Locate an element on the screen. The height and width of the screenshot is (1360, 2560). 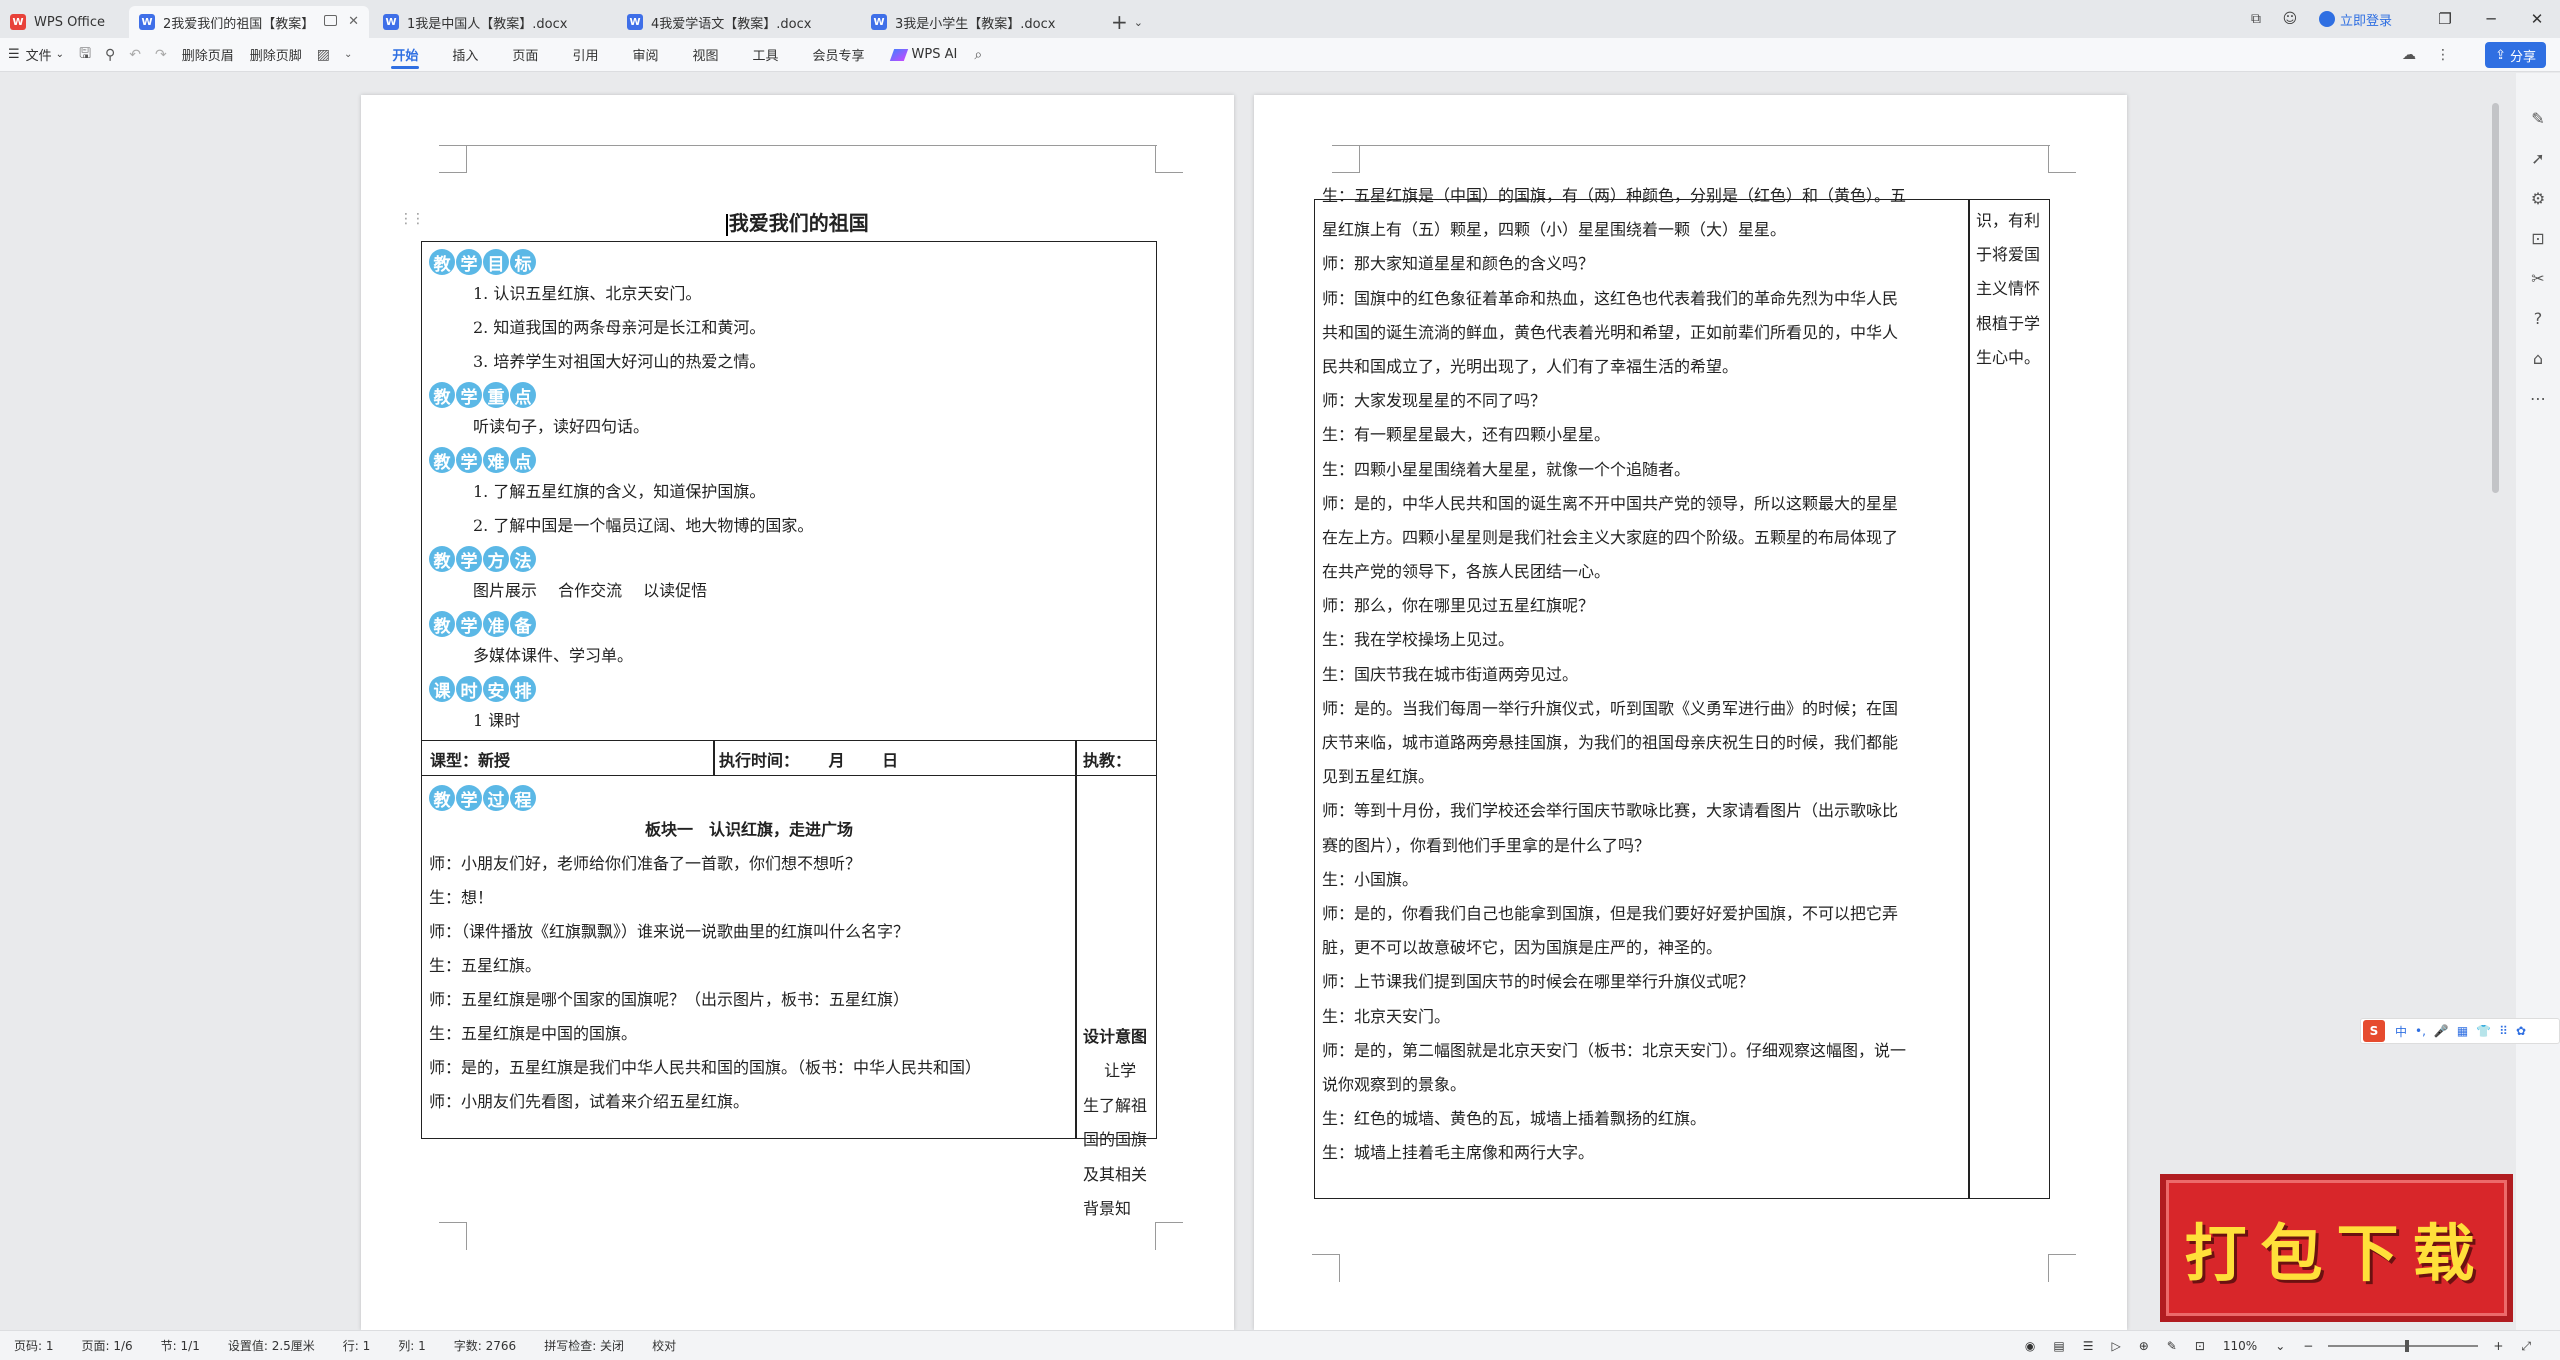
adjust-icon: ⚙ is located at coordinates (2538, 209).